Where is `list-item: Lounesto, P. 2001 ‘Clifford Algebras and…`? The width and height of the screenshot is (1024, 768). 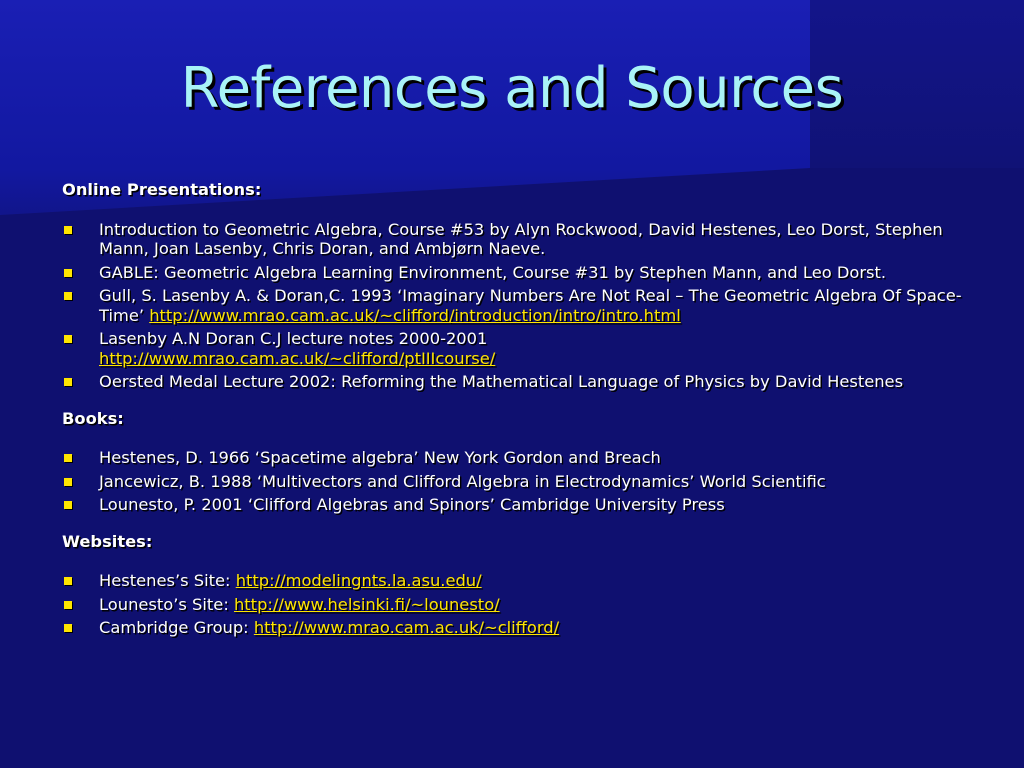
list-item: Lounesto, P. 2001 ‘Clifford Algebras and… is located at coordinates (522, 505).